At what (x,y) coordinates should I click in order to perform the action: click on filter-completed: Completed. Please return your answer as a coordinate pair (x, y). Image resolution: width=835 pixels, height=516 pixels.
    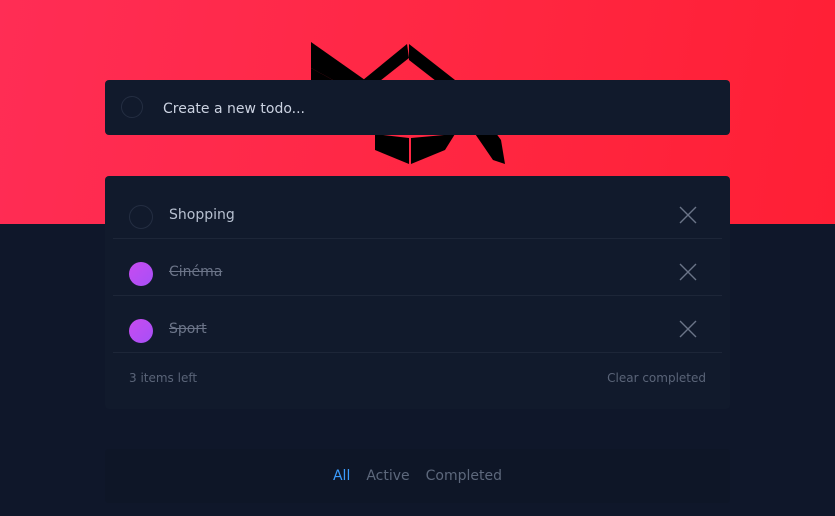
    Looking at the image, I should click on (464, 476).